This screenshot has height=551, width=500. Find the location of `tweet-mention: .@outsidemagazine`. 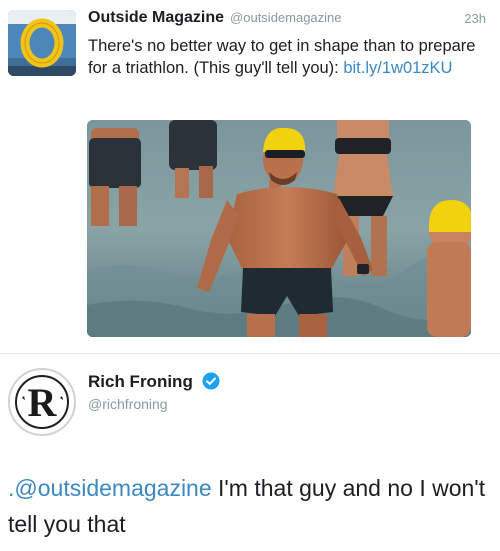

tweet-mention: .@outsidemagazine is located at coordinates (110, 488).